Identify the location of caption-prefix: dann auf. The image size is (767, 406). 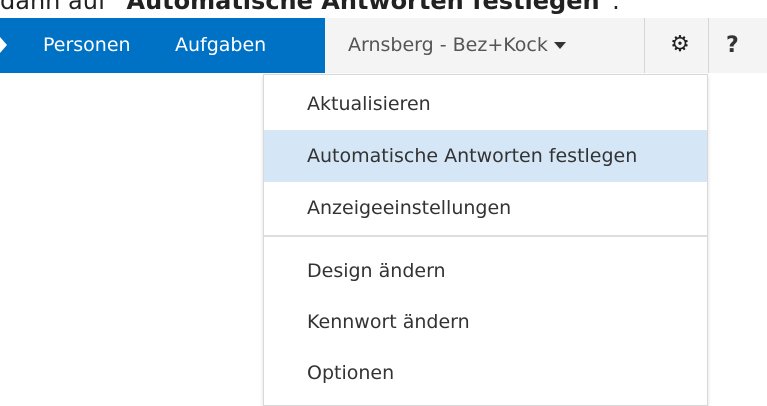
(57, 7).